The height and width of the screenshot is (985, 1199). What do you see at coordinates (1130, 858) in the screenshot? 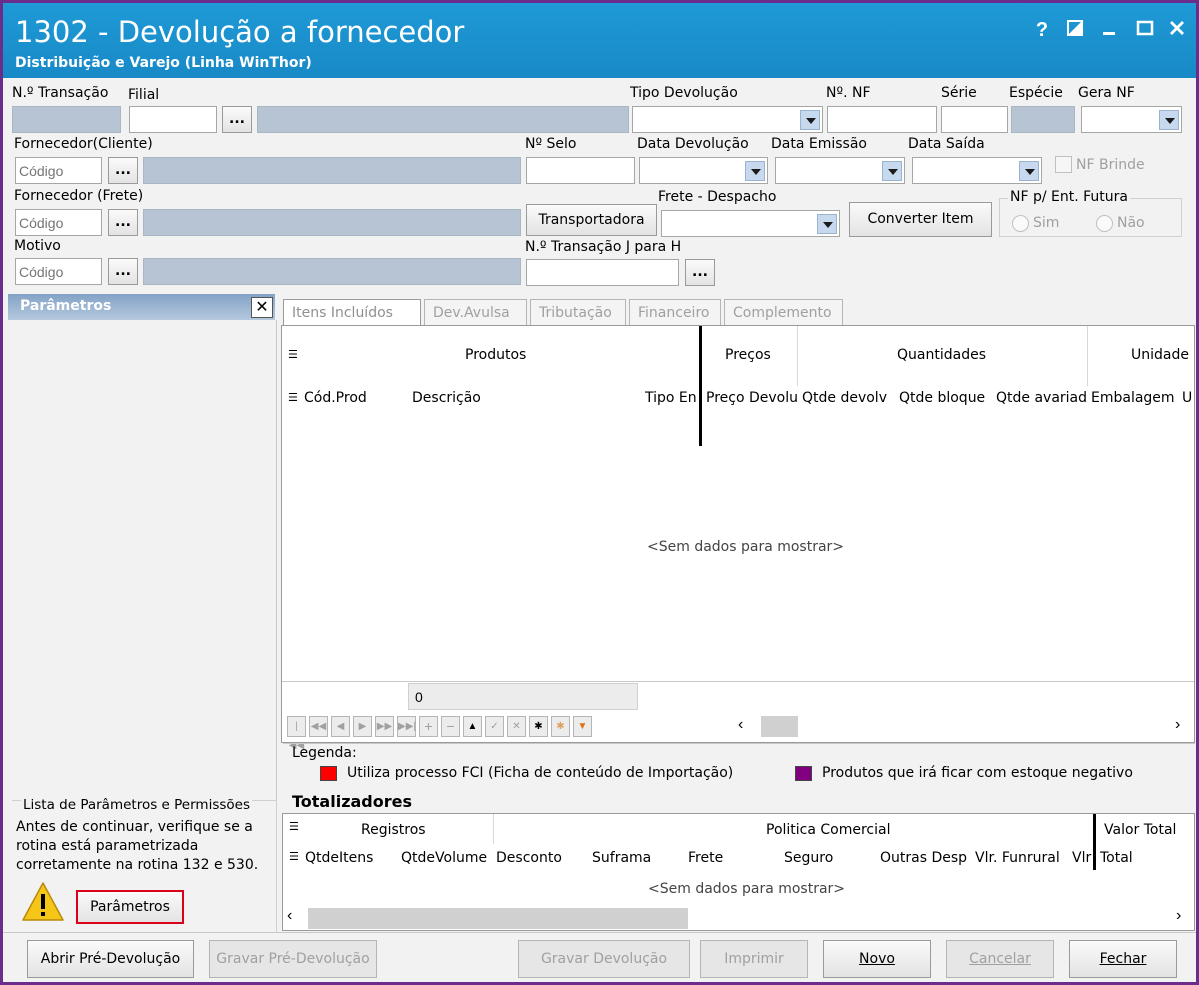
I see `col-total: Total` at bounding box center [1130, 858].